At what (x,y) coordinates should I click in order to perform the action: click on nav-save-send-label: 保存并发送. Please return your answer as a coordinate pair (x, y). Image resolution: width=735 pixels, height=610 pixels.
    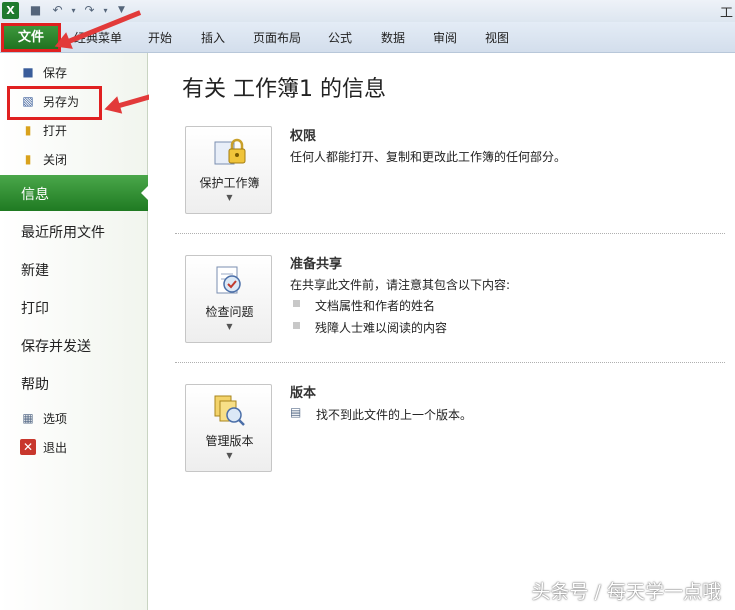
    Looking at the image, I should click on (56, 347).